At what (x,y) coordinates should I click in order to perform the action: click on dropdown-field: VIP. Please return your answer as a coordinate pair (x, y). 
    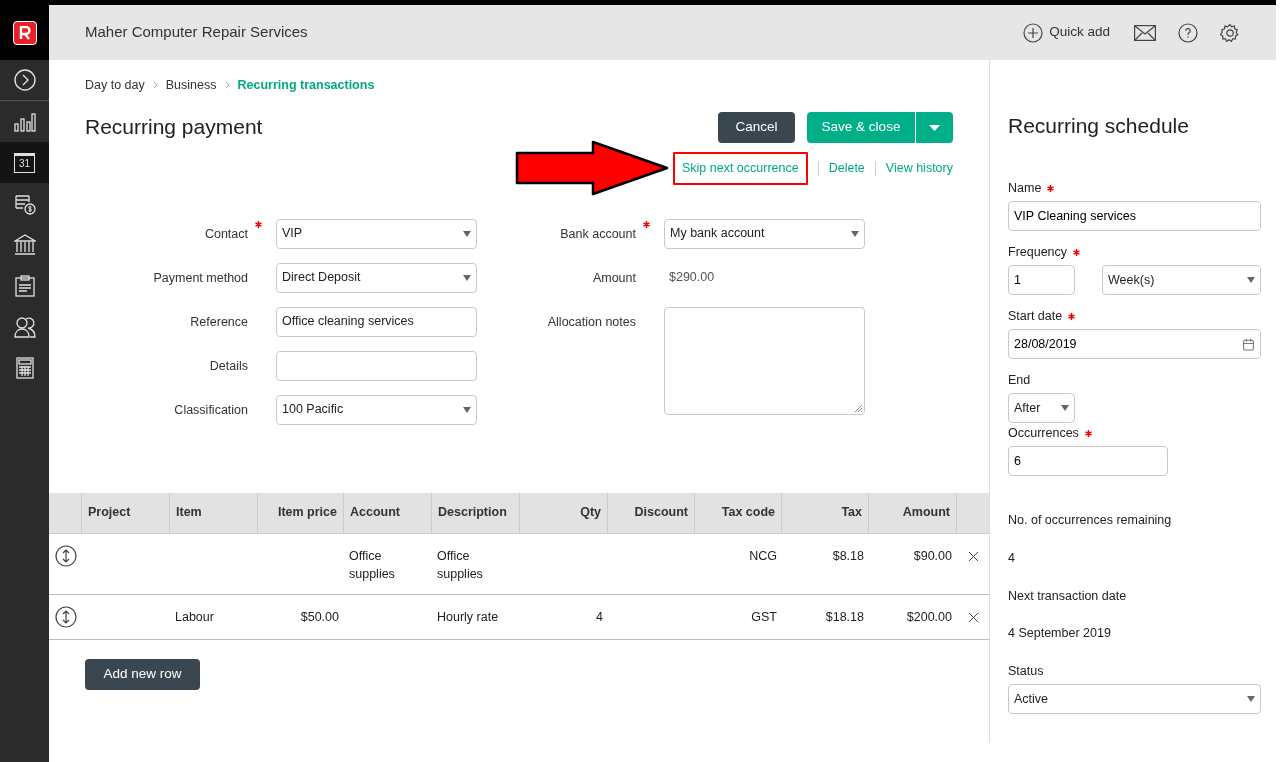
    Looking at the image, I should click on (376, 233).